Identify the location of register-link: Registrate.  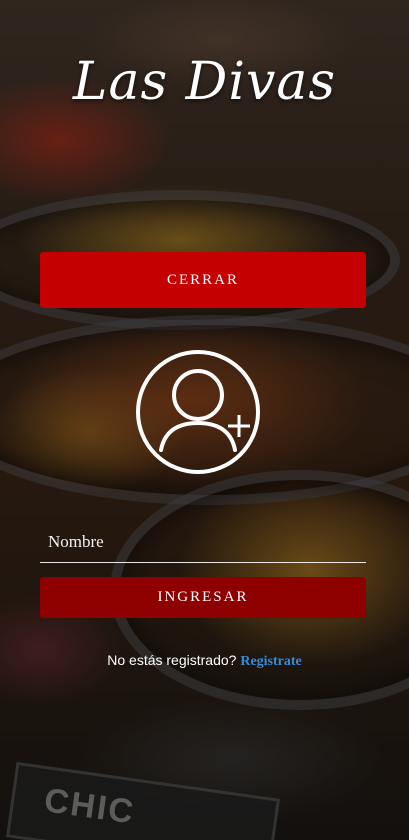
(270, 661).